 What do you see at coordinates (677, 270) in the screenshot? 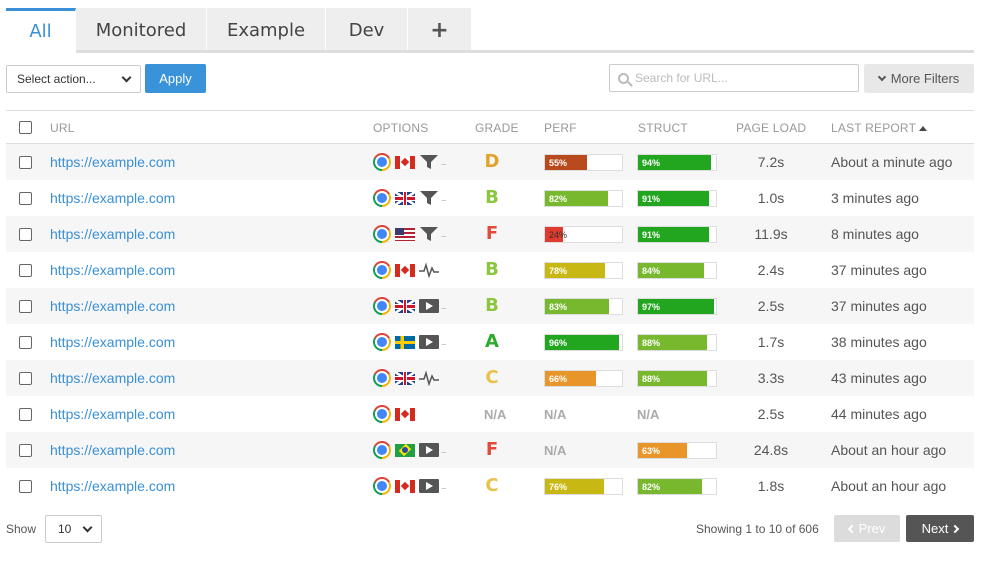
I see `struct-bar: 84%` at bounding box center [677, 270].